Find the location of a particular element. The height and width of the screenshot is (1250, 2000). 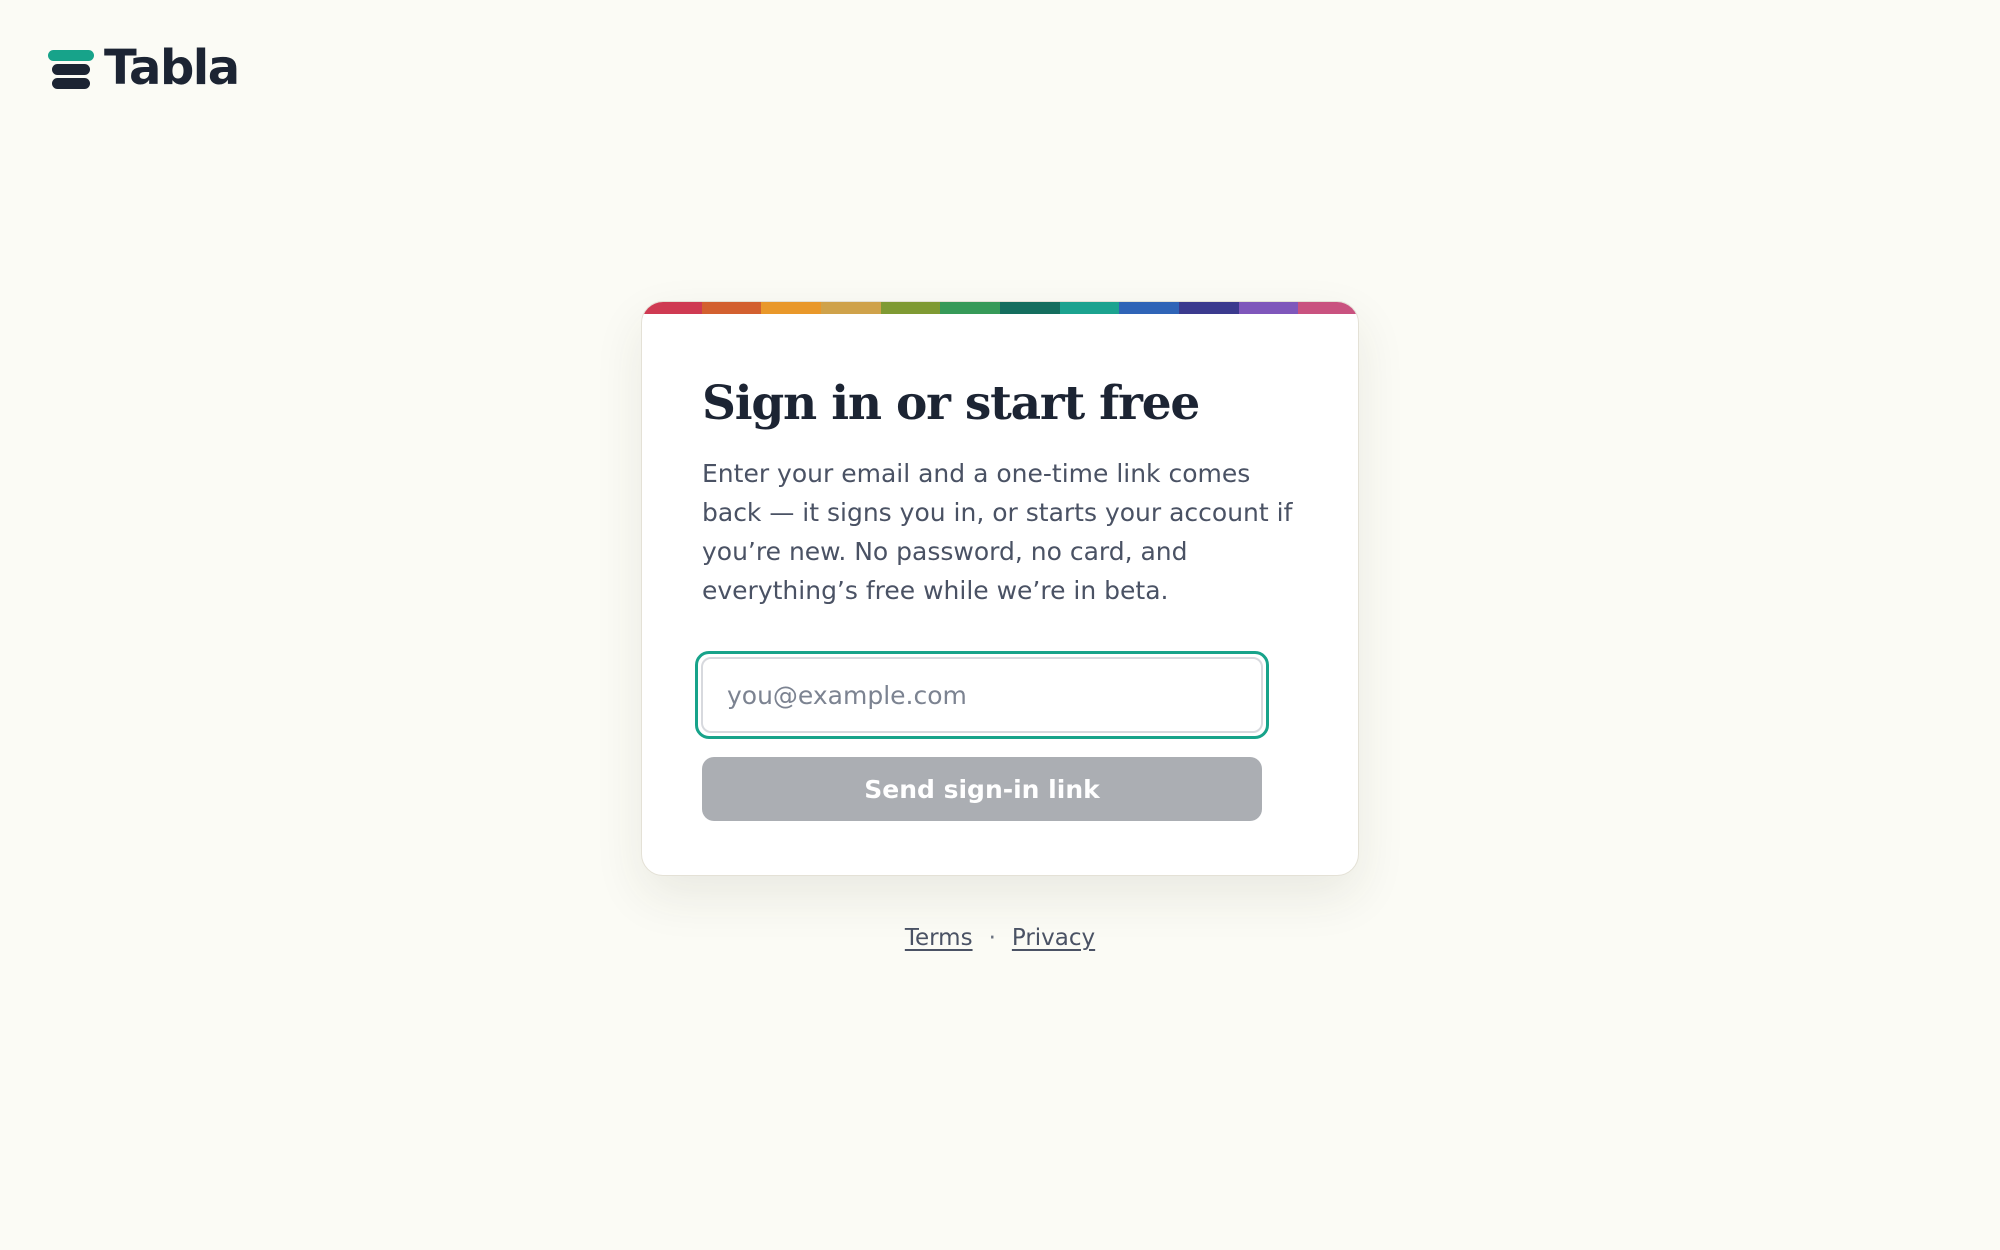

logo-bar-middle is located at coordinates (71, 69).